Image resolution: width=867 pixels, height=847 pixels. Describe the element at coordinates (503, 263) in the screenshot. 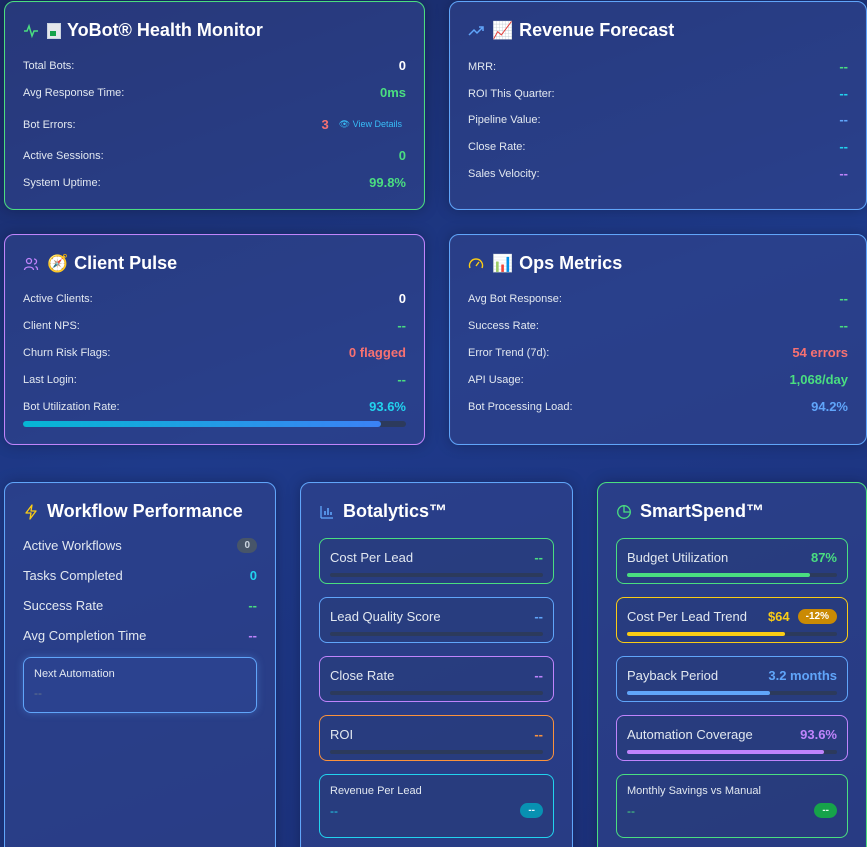

I see `bar-chart-emoji-icon: 📊` at that location.